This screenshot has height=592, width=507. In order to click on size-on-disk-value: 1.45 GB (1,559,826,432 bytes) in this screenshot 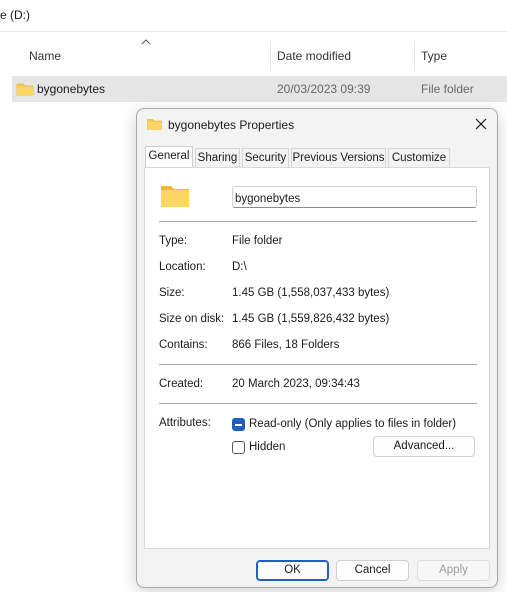, I will do `click(311, 319)`.